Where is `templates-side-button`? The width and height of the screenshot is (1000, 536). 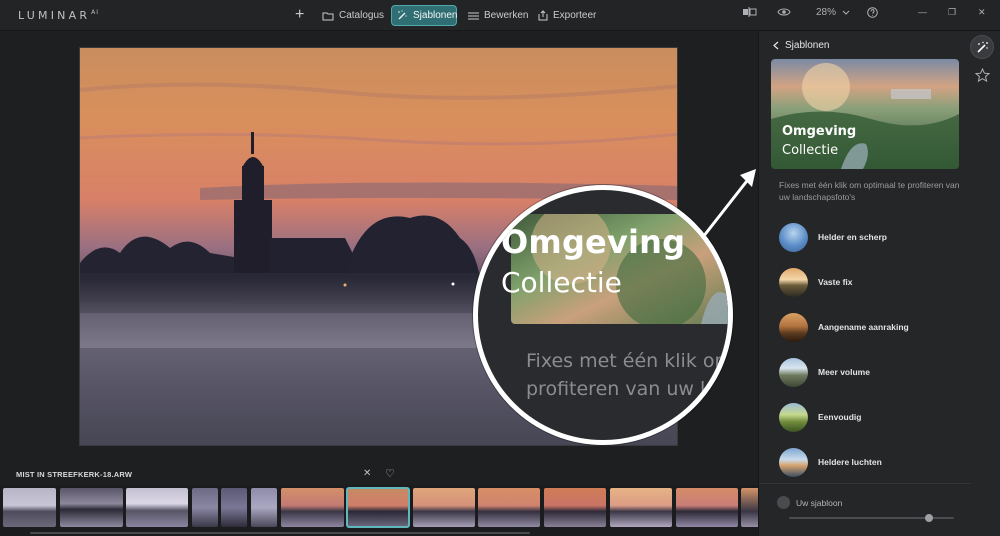 templates-side-button is located at coordinates (982, 47).